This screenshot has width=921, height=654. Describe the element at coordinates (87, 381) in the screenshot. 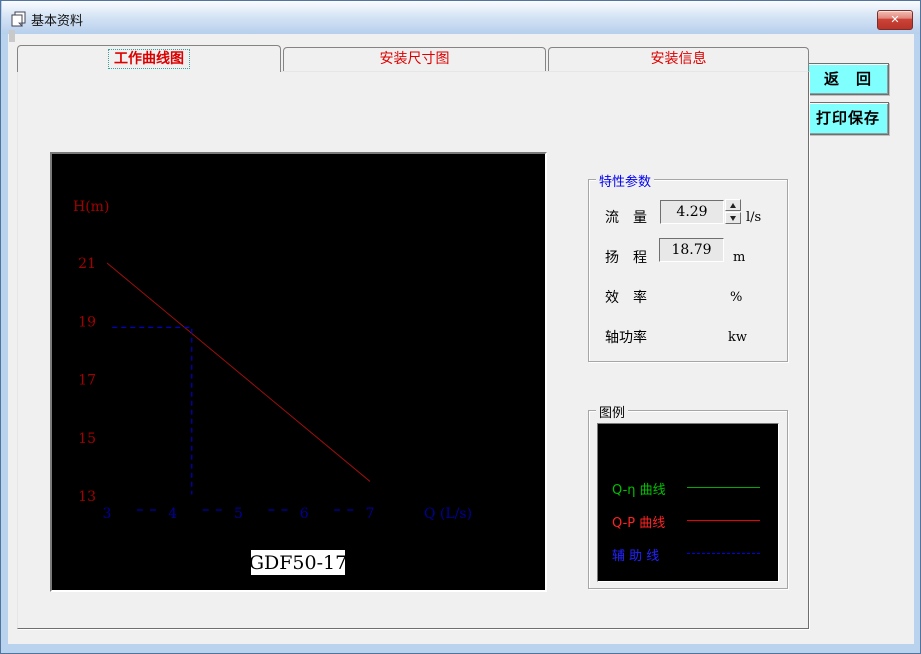

I see `svg-text: 17` at that location.